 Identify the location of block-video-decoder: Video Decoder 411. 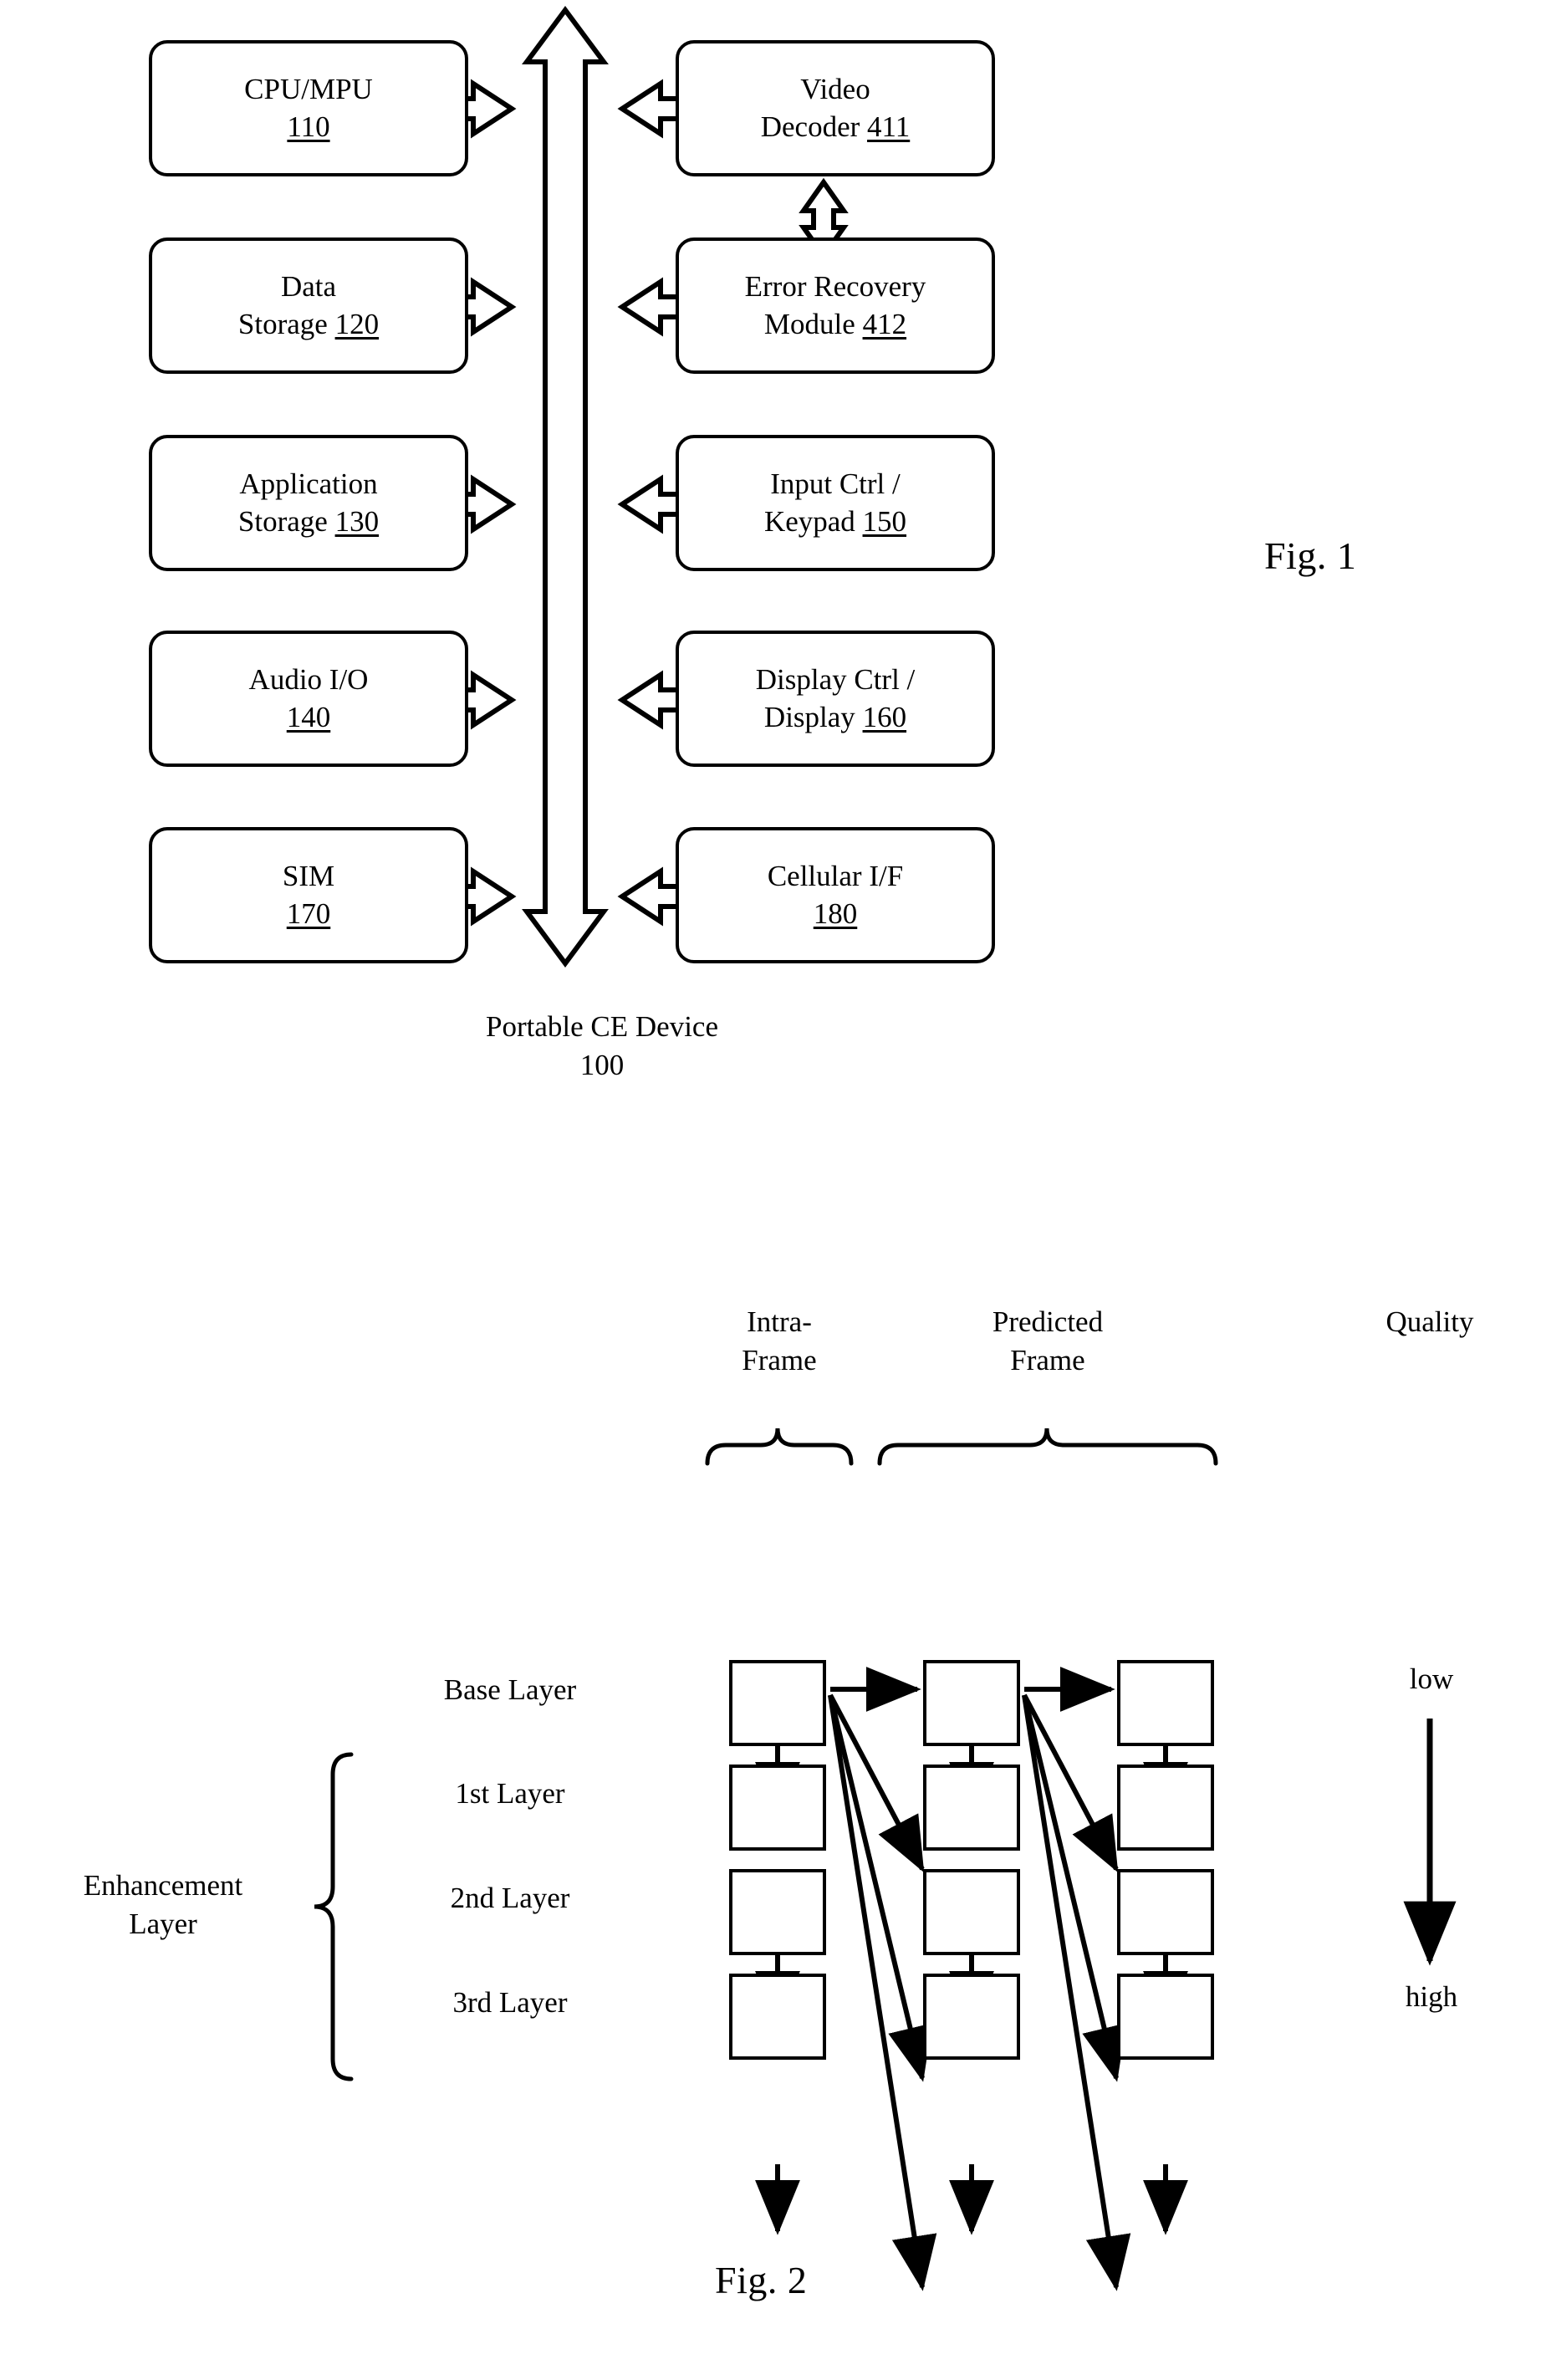
(835, 108).